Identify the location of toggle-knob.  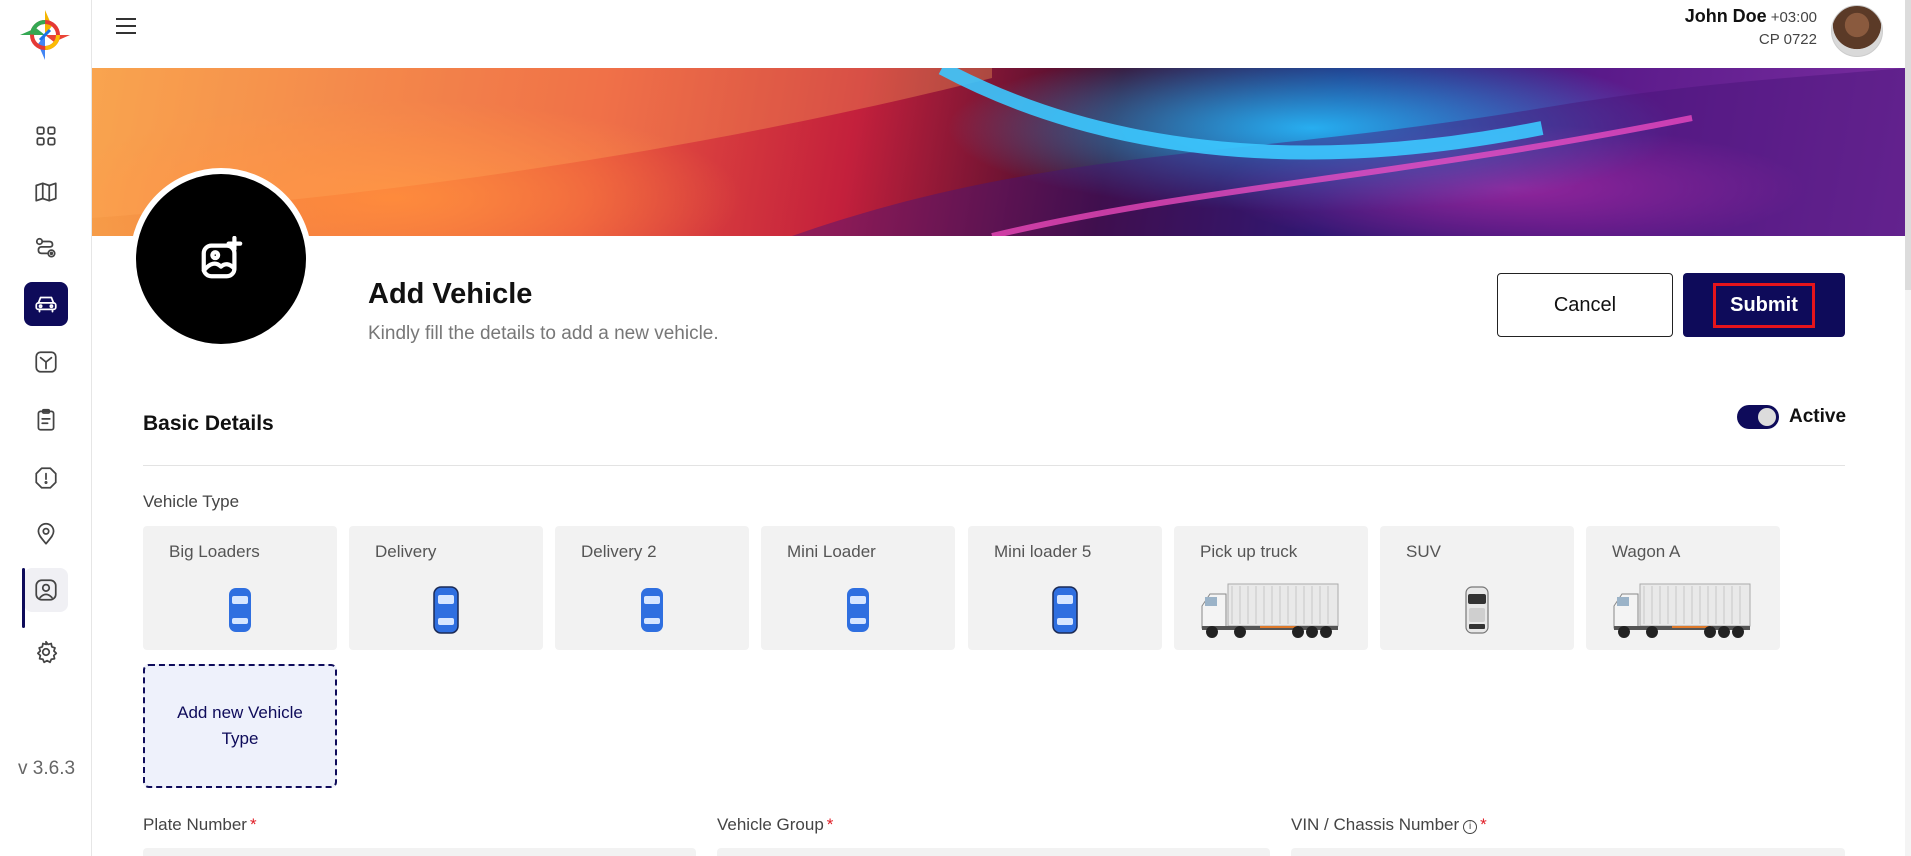
(1767, 417).